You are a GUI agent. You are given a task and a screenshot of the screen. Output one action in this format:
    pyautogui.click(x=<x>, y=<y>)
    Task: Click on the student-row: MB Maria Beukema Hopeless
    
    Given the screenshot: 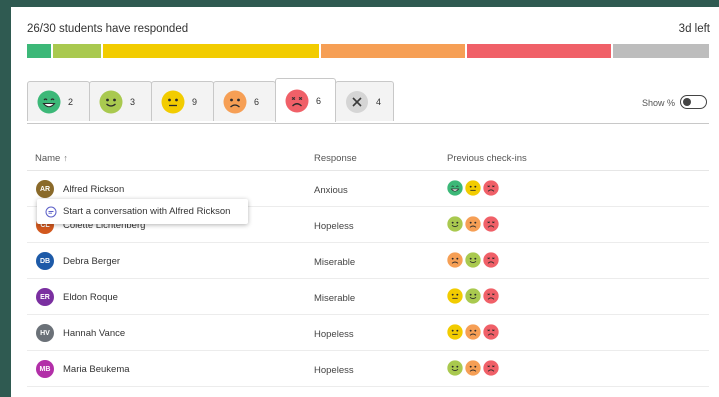 What is the action you would take?
    pyautogui.click(x=368, y=369)
    